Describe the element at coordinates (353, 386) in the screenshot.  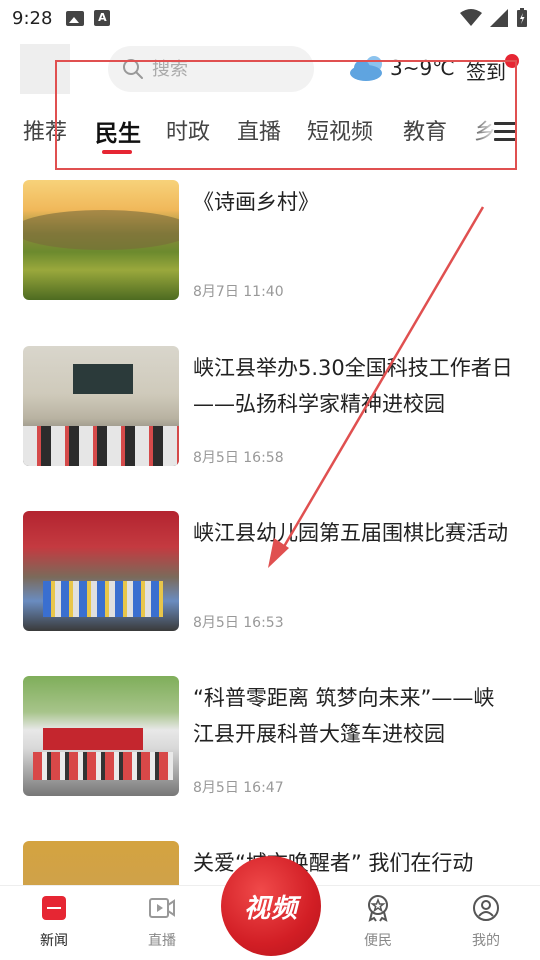
I see `news-title: 峡江县举办5.30全国科技工作者日——弘扬科学家精神进校园` at that location.